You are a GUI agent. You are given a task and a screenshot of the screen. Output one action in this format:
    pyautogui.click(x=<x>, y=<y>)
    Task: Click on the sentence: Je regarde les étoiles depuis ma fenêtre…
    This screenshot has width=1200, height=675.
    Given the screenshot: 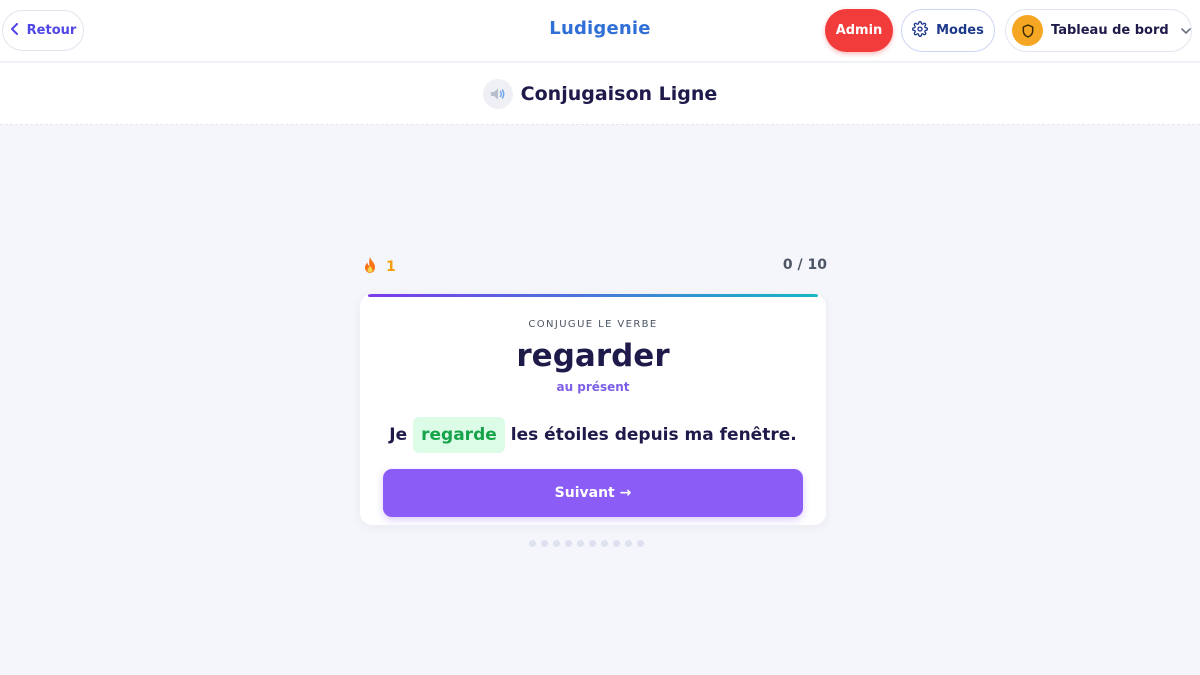 What is the action you would take?
    pyautogui.click(x=593, y=435)
    